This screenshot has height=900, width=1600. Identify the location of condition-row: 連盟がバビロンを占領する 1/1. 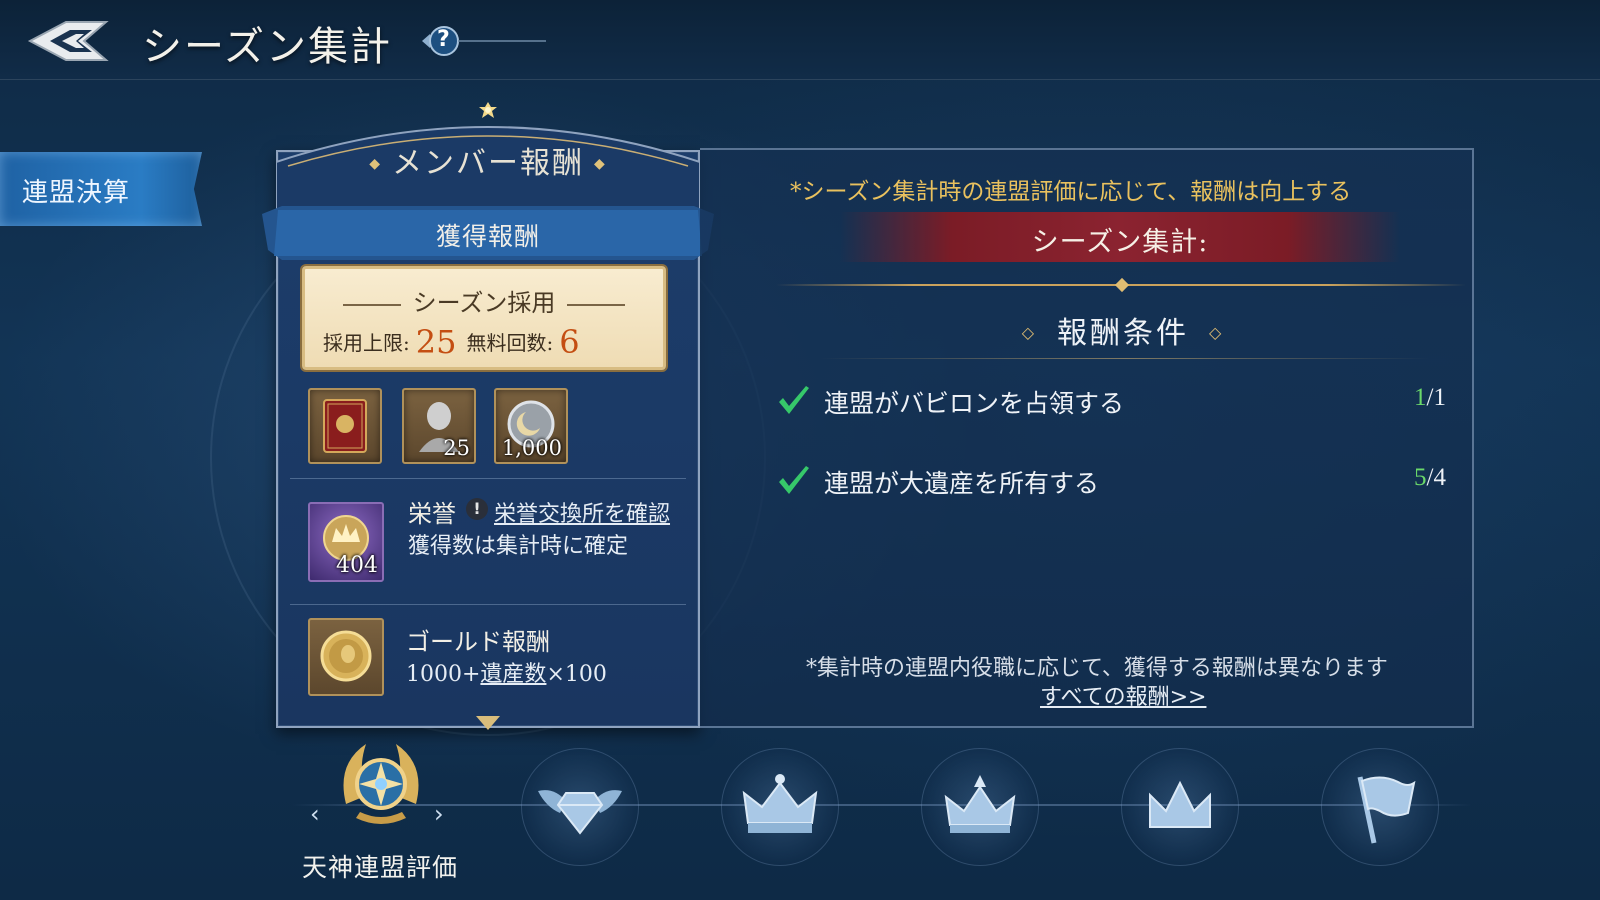
(1111, 402).